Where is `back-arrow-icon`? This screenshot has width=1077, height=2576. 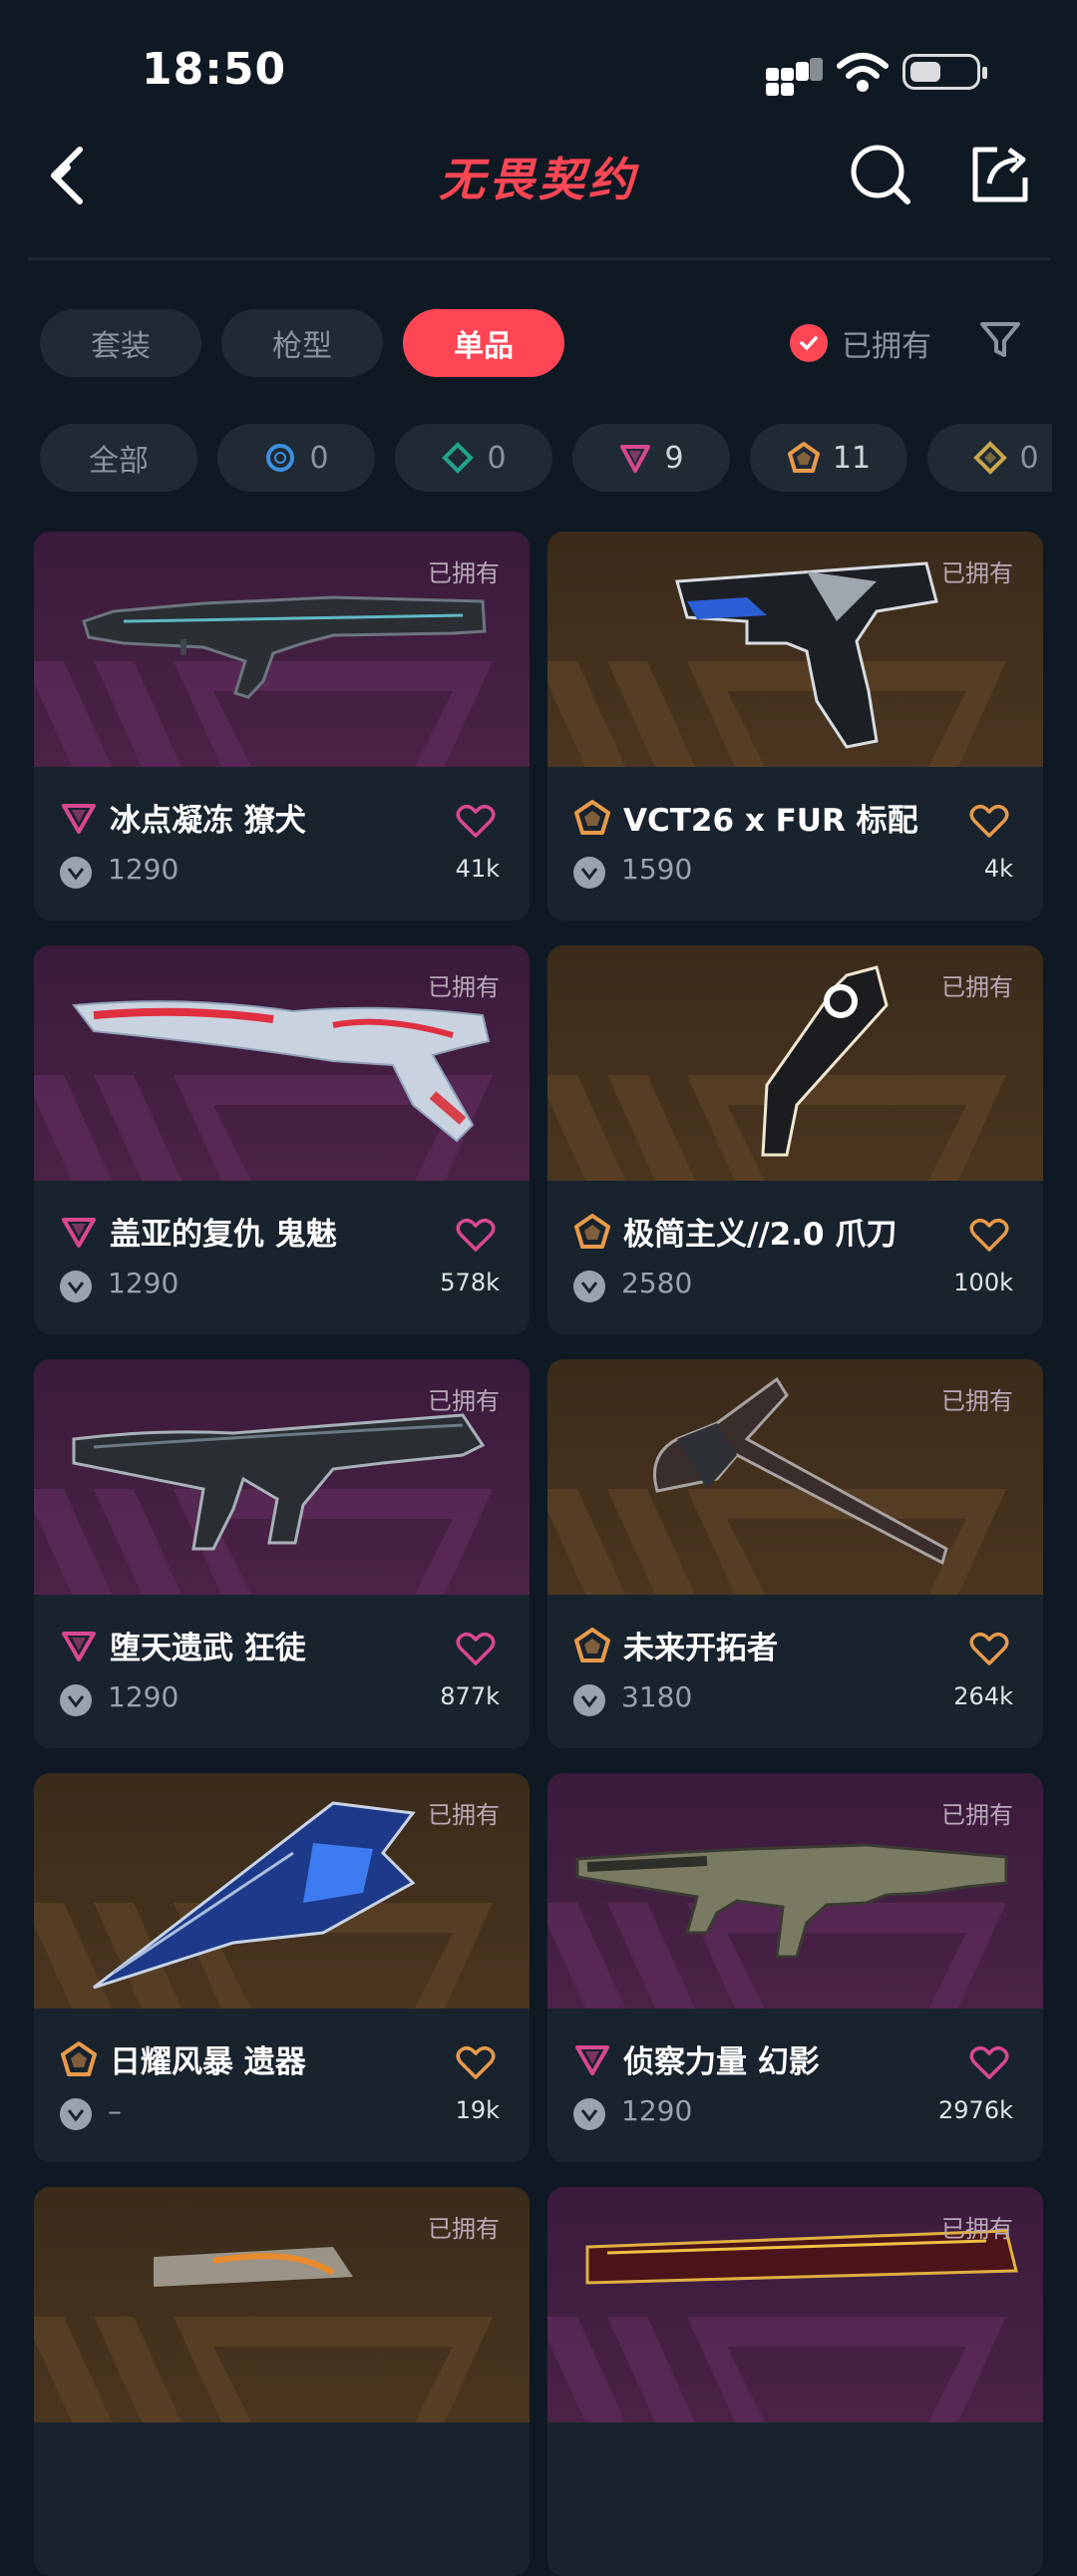 back-arrow-icon is located at coordinates (75, 175).